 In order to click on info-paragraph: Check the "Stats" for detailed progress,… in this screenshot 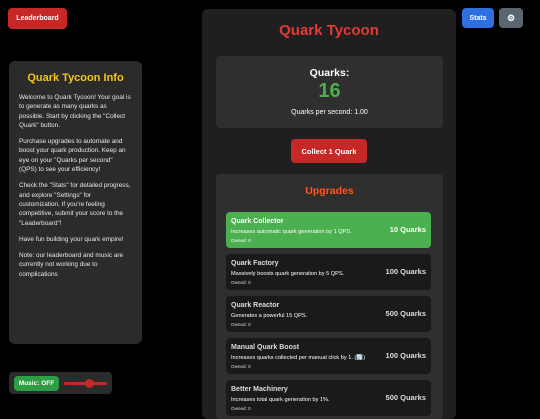, I will do `click(75, 204)`.